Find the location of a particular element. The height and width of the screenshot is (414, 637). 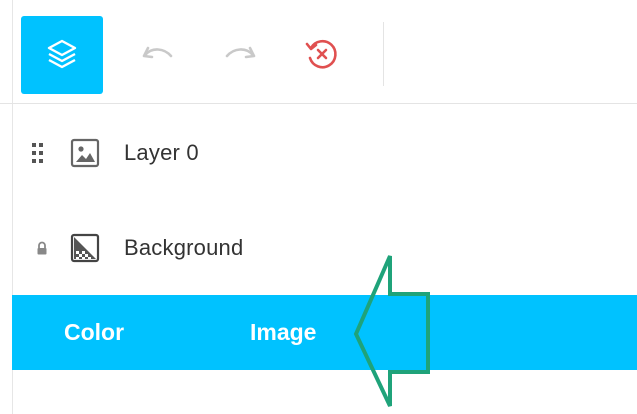

layers-button is located at coordinates (62, 55).